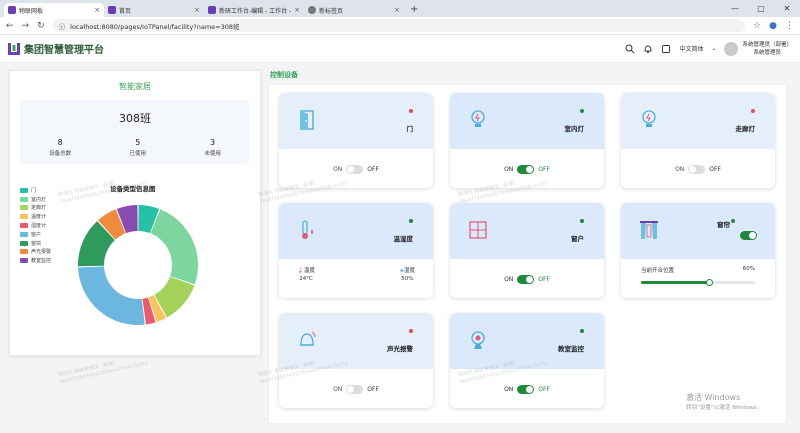  I want to click on legend-item: 声光报警, so click(35, 252).